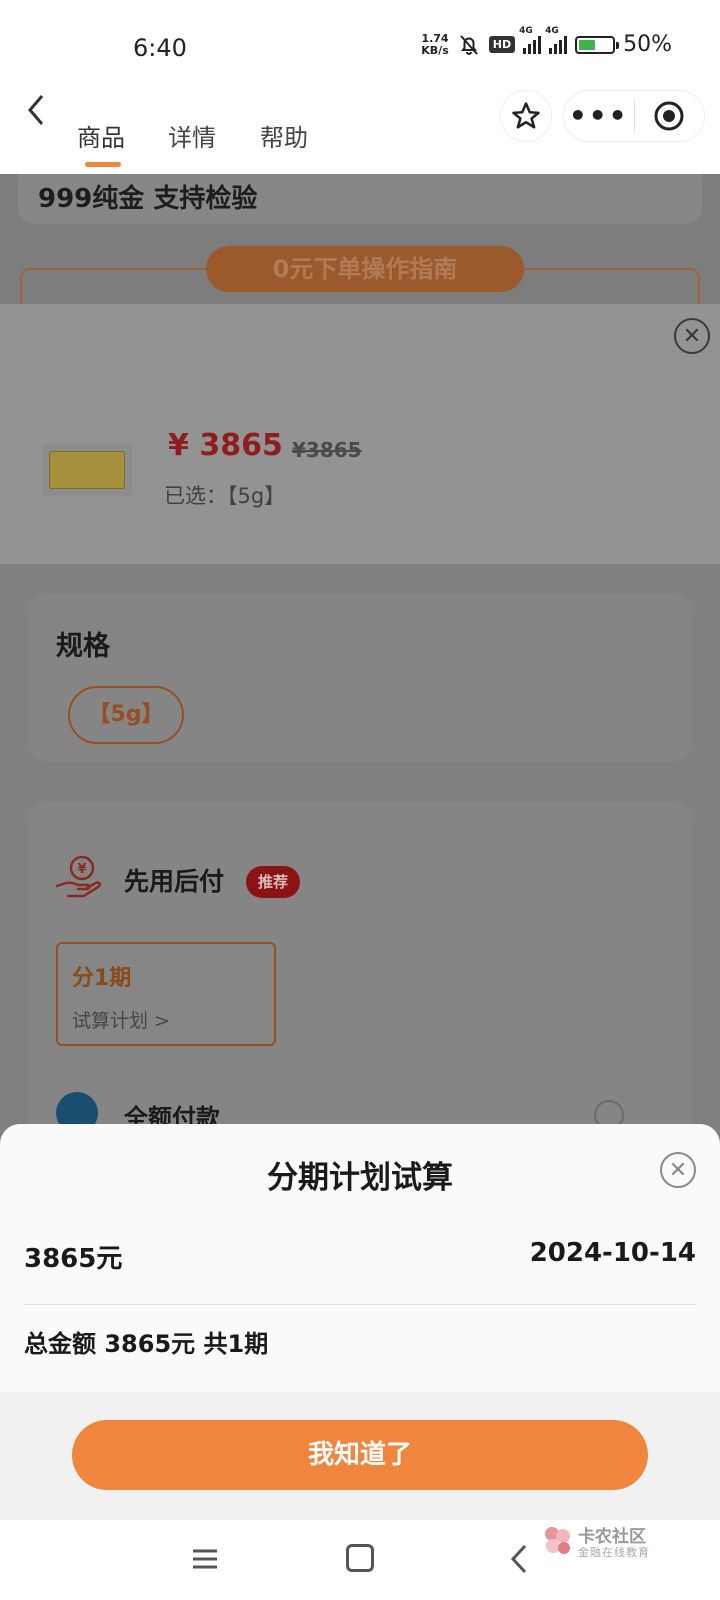 Image resolution: width=720 pixels, height=1600 pixels. I want to click on recommend-badge: 推荐, so click(273, 882).